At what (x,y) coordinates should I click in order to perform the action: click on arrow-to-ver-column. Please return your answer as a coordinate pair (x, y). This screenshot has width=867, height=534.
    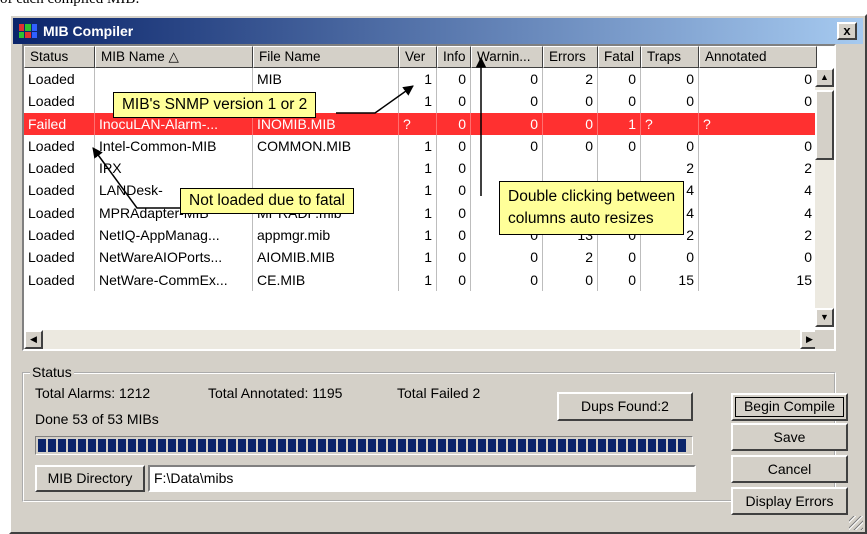
    Looking at the image, I should click on (375, 99).